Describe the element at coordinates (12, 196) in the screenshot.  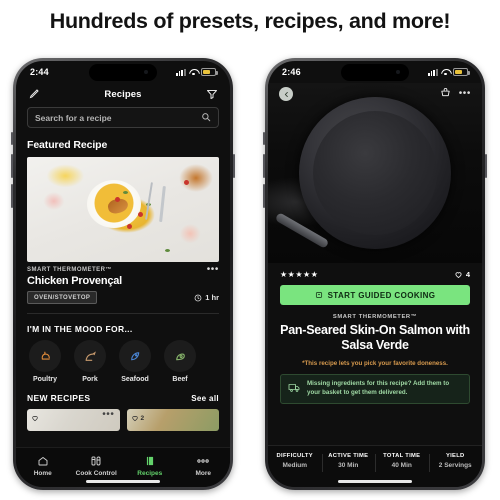
I see `volume-down-button` at that location.